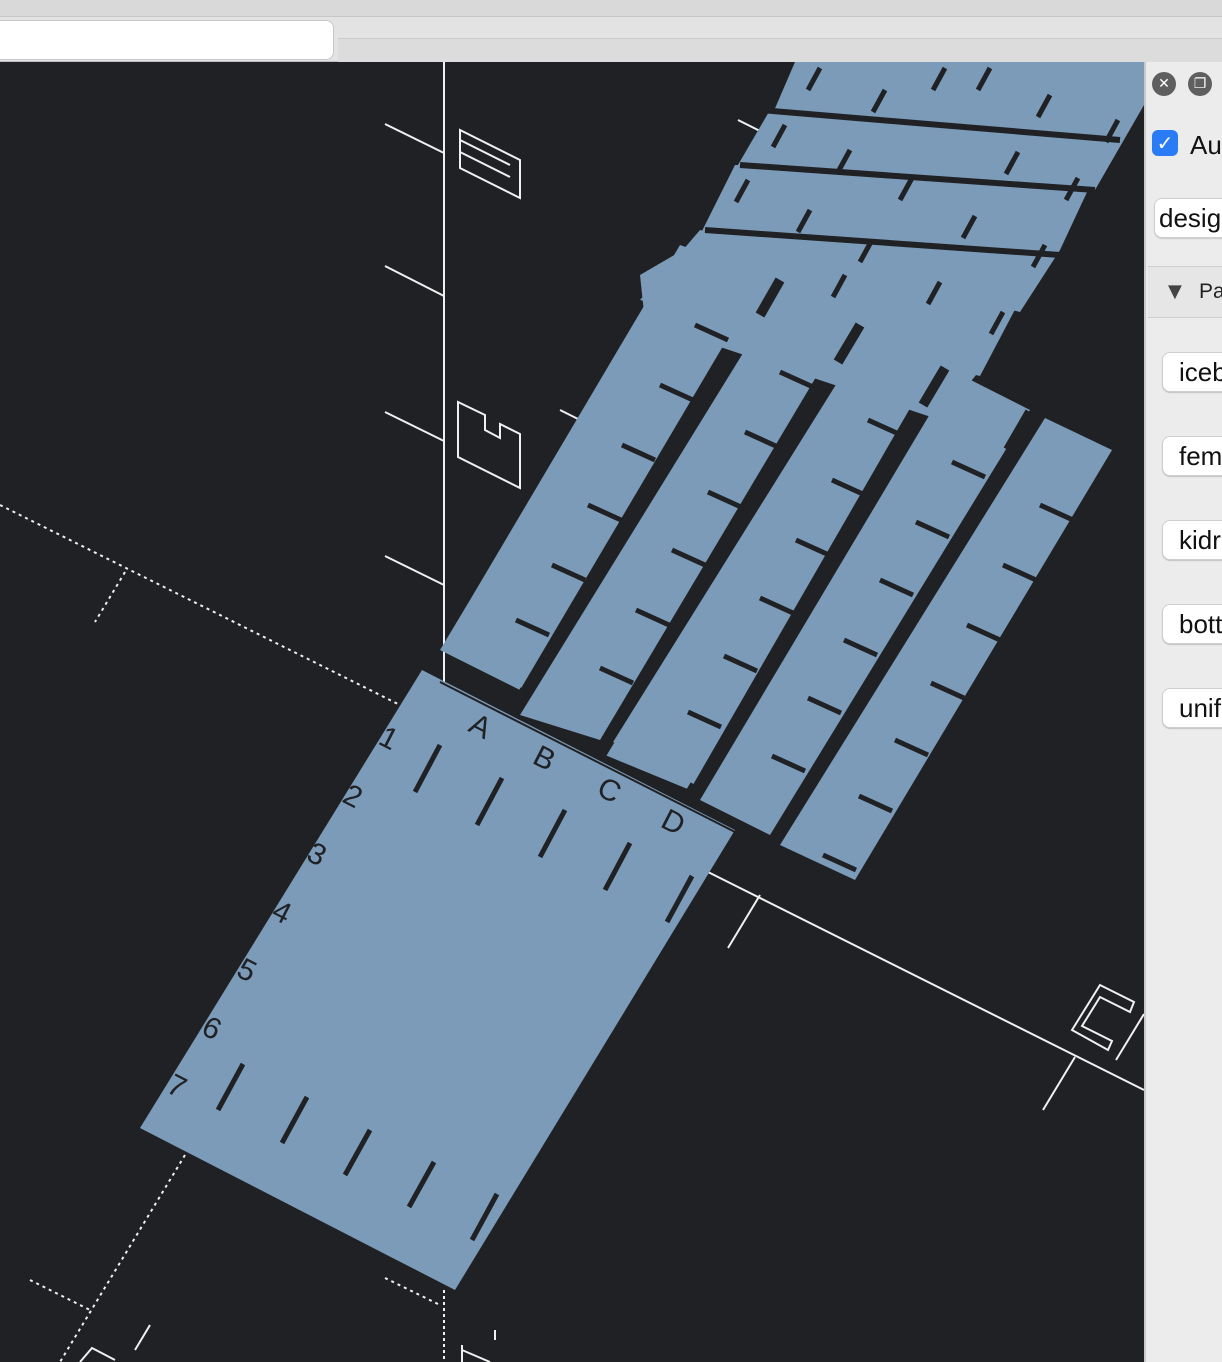 The image size is (1222, 1362). Describe the element at coordinates (1192, 624) in the screenshot. I see `preset-button: bott` at that location.